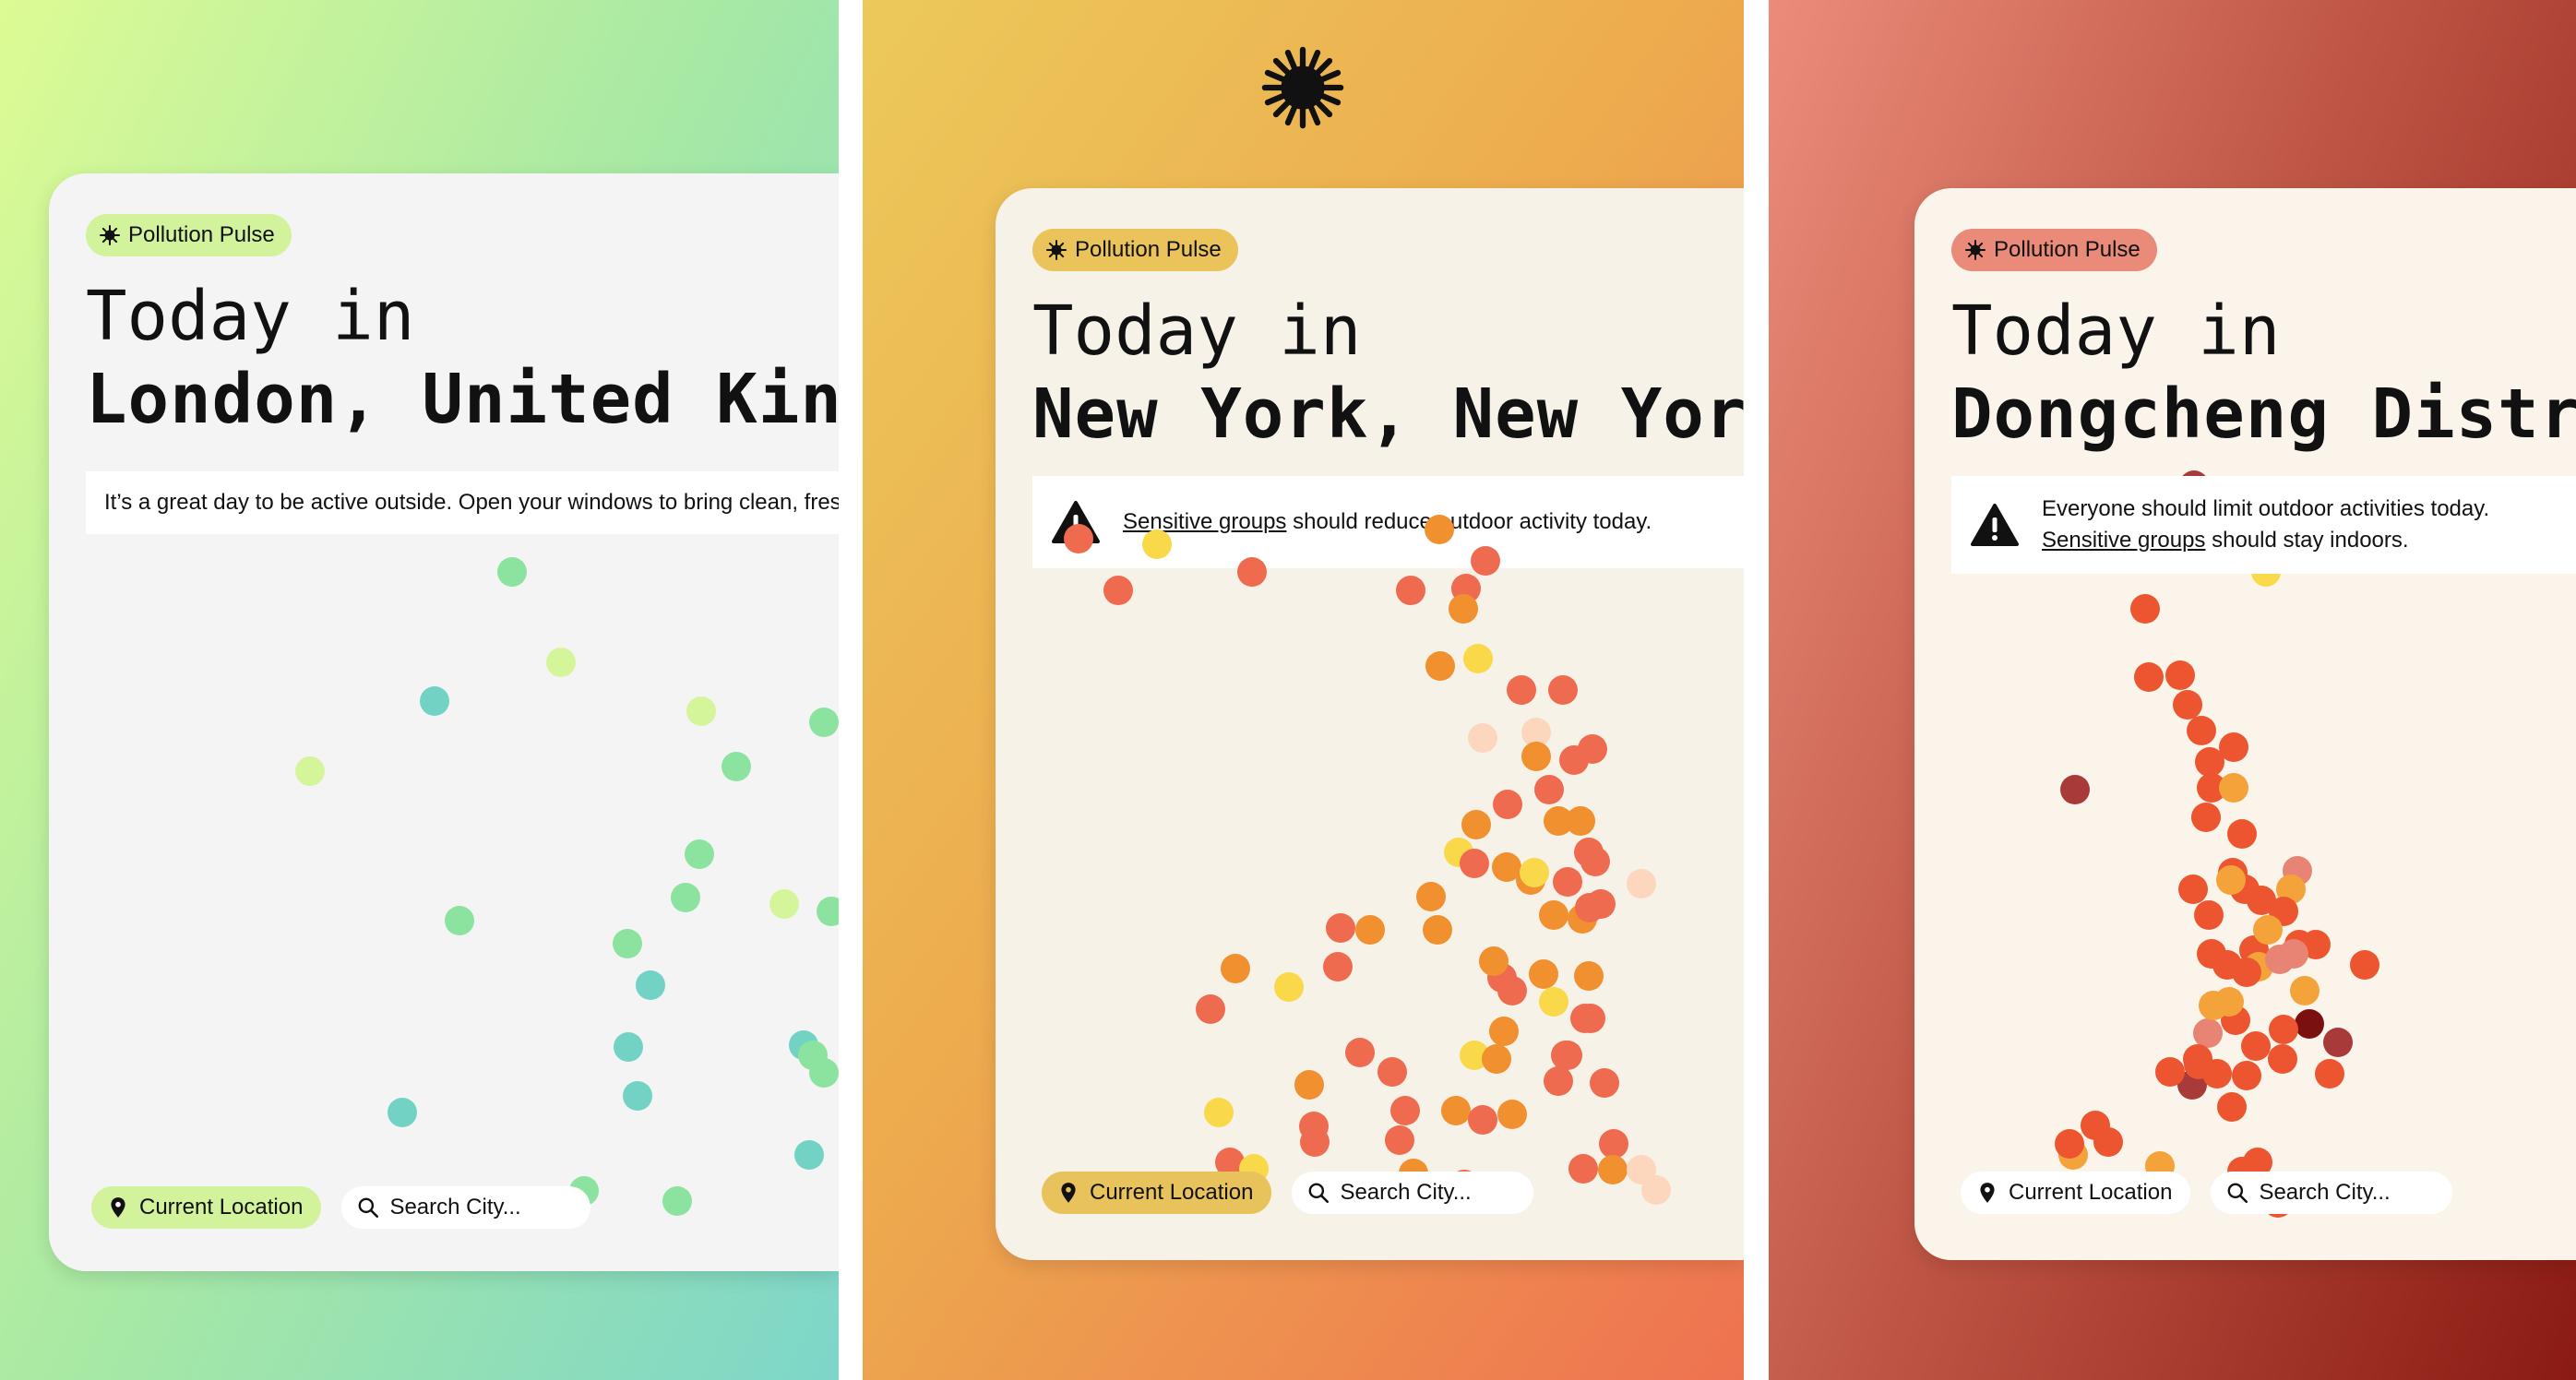 The height and width of the screenshot is (1380, 2576). What do you see at coordinates (463, 400) in the screenshot?
I see `city-name: London, United Kingdom` at bounding box center [463, 400].